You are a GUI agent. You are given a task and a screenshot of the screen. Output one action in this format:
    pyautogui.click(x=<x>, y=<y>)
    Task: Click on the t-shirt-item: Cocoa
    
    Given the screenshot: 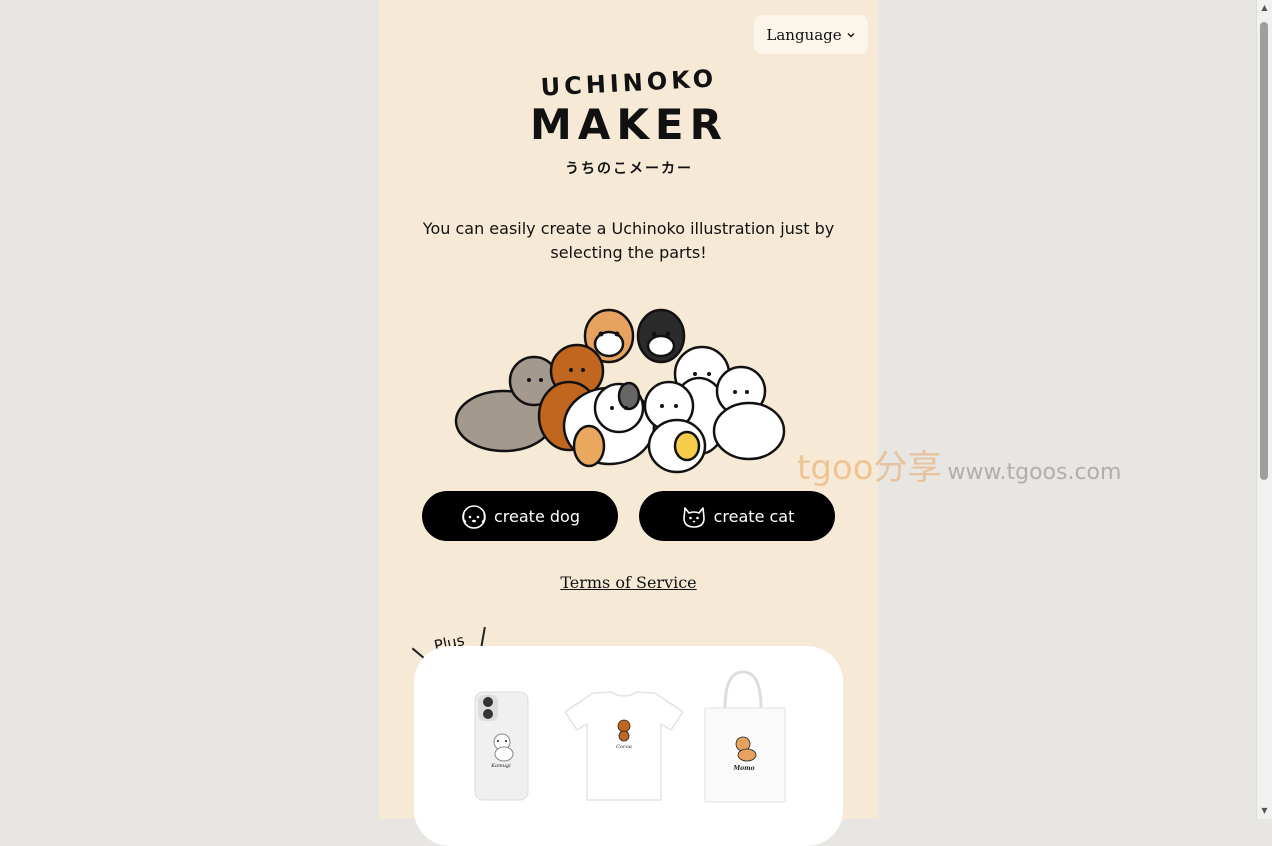 What is the action you would take?
    pyautogui.click(x=624, y=735)
    